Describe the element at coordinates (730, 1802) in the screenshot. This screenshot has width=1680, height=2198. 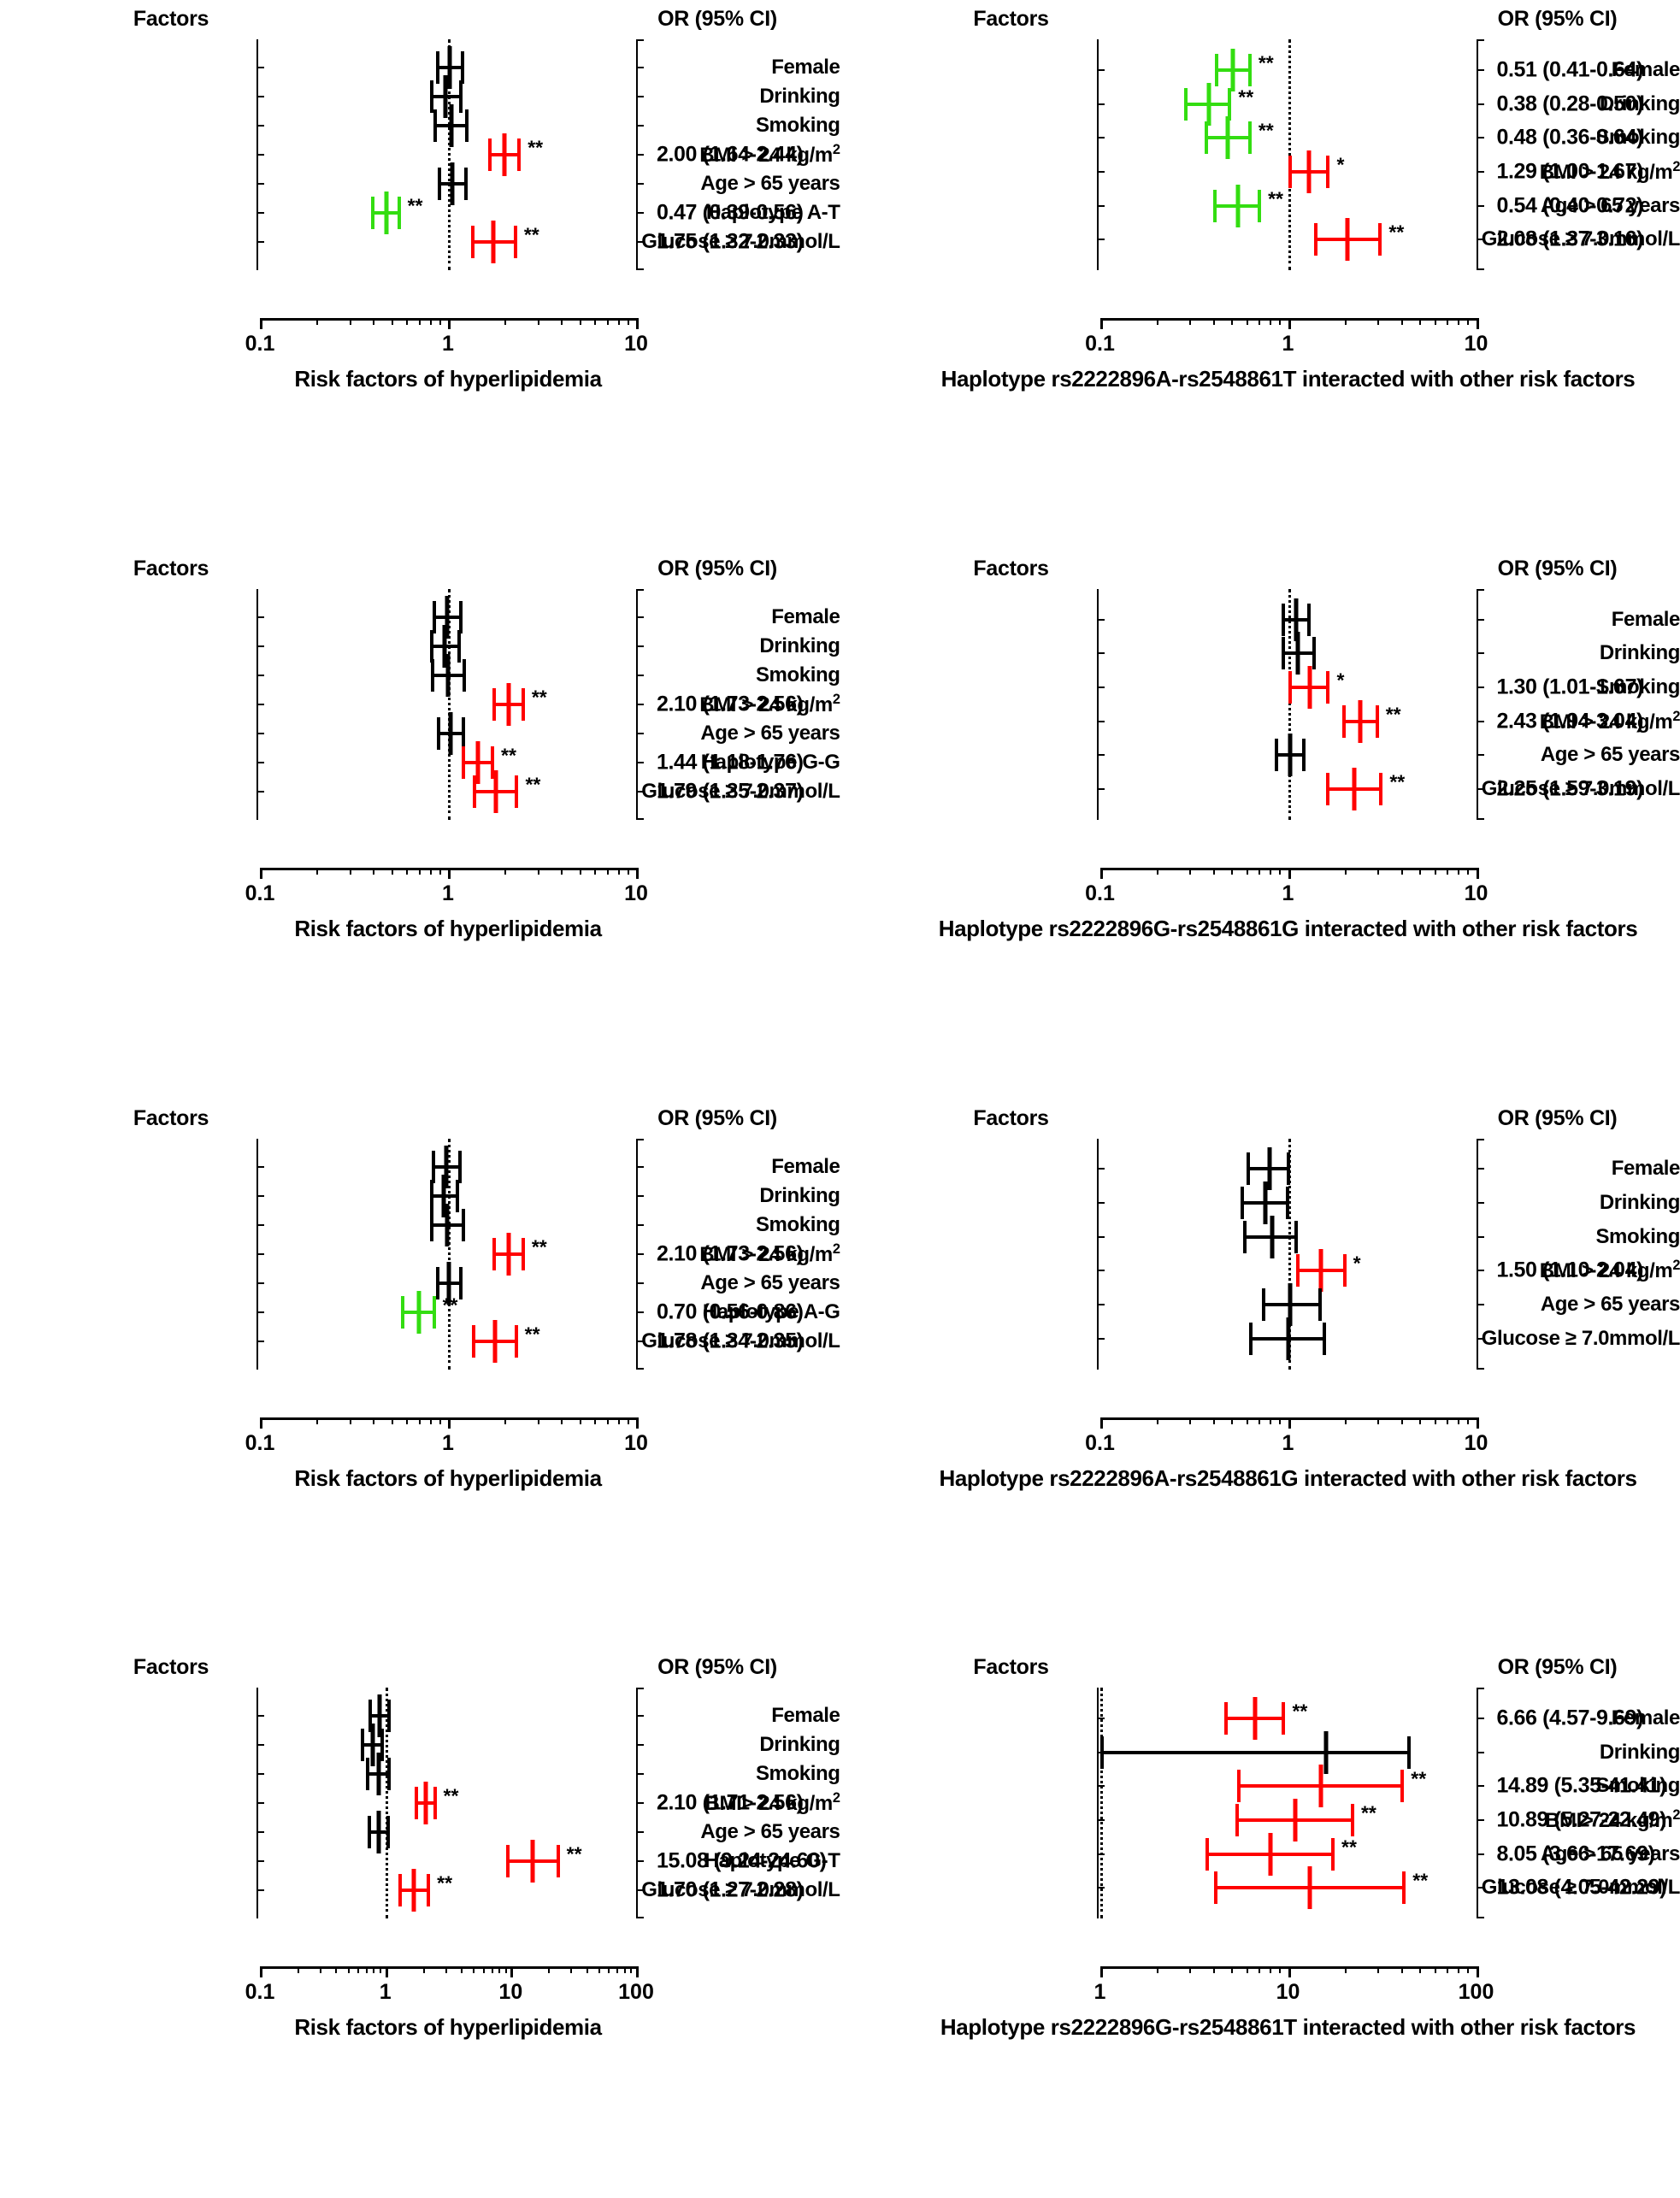
I see `or-value-text: 2.10 (1.71-2.56)` at that location.